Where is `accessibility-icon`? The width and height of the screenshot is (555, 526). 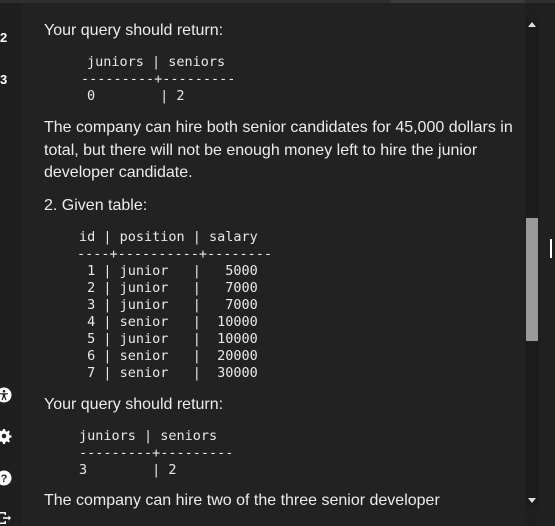 accessibility-icon is located at coordinates (6, 395).